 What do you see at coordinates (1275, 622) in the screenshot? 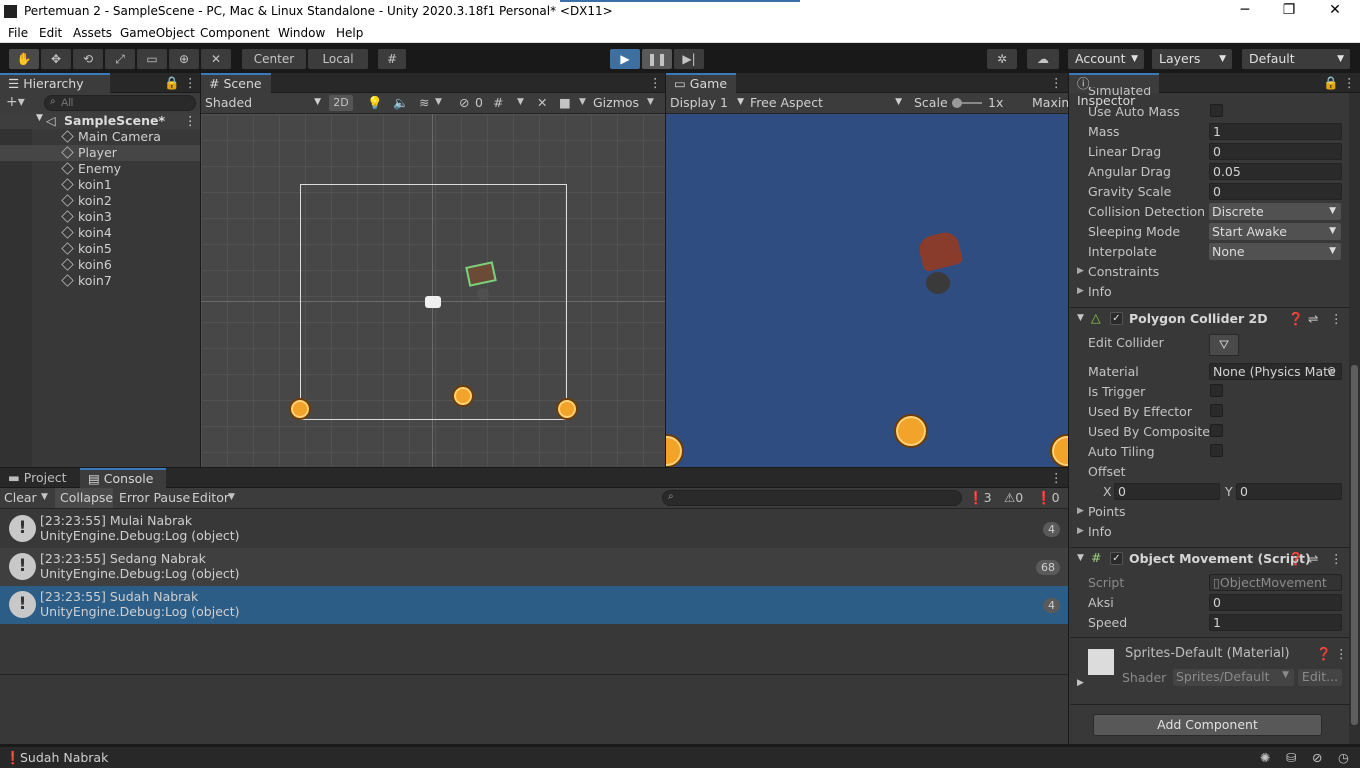
I see `speed-field: 1` at bounding box center [1275, 622].